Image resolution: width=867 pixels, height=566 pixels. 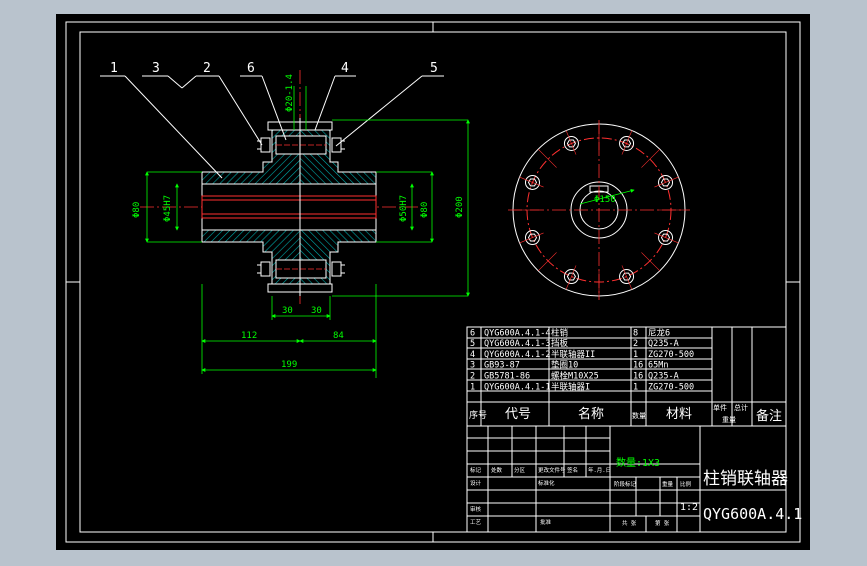 I want to click on bom-cell-code: GB93-87, so click(x=502, y=366).